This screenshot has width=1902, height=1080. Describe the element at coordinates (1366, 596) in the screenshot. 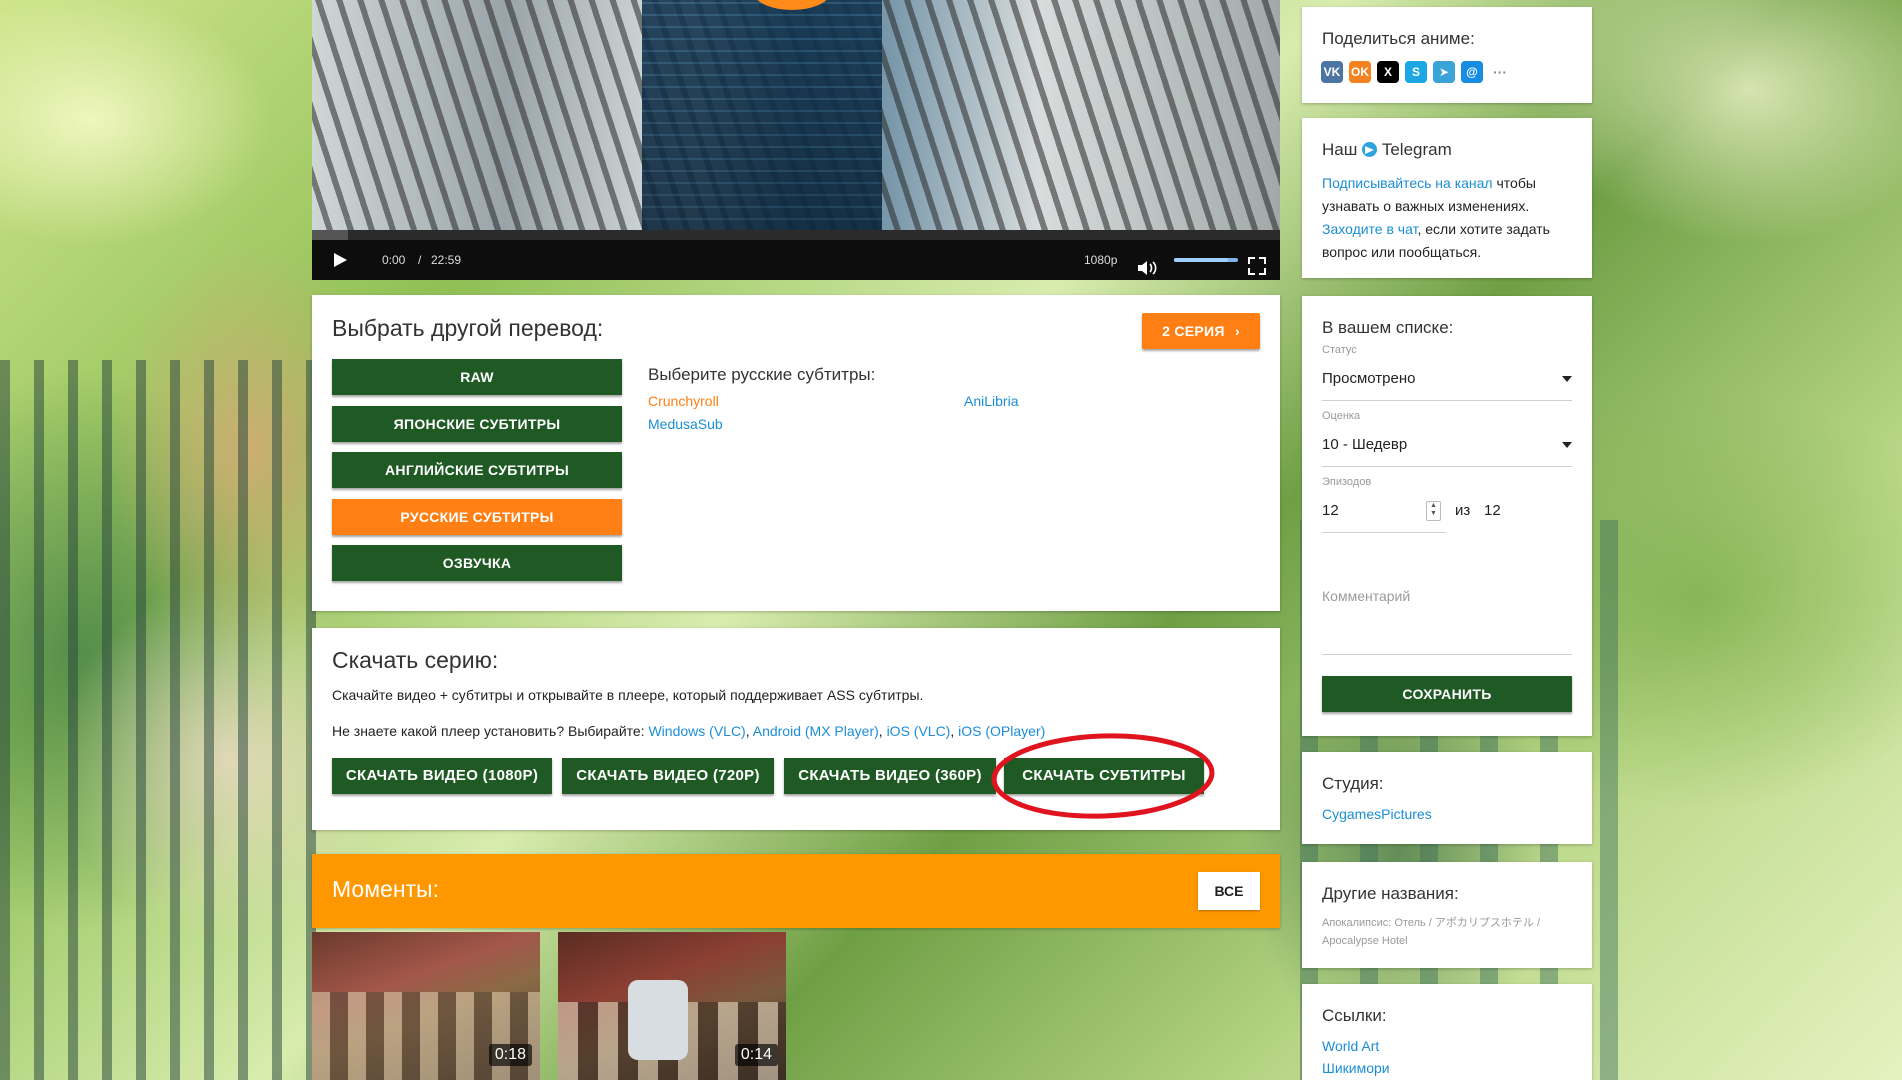

I see `comment-field: Комментарий` at that location.